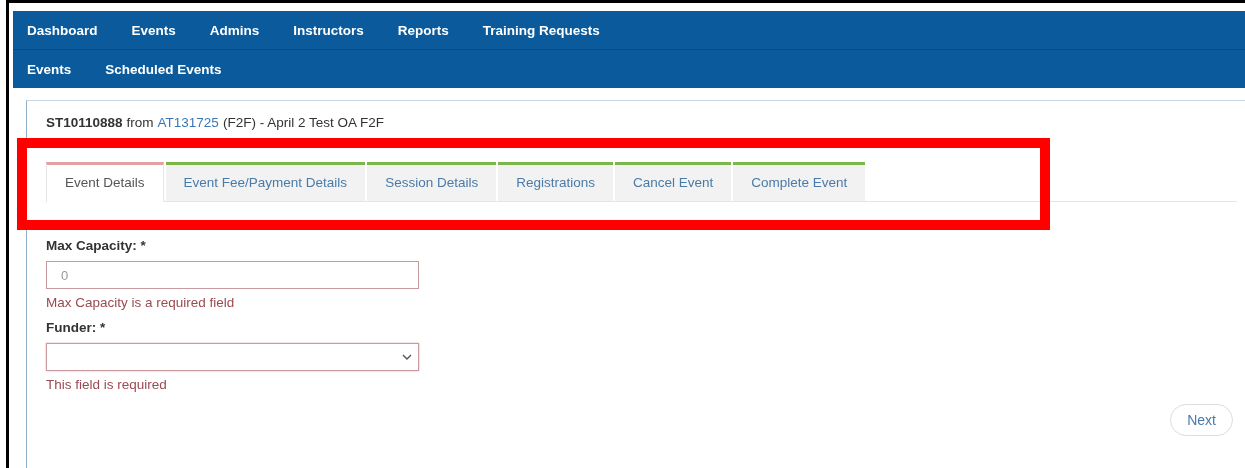  Describe the element at coordinates (799, 181) in the screenshot. I see `tab: Complete Event` at that location.